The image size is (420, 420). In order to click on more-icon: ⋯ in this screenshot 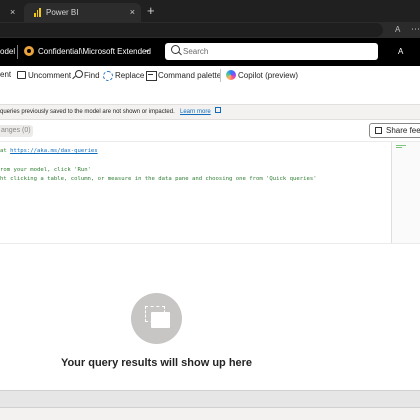, I will do `click(415, 29)`.